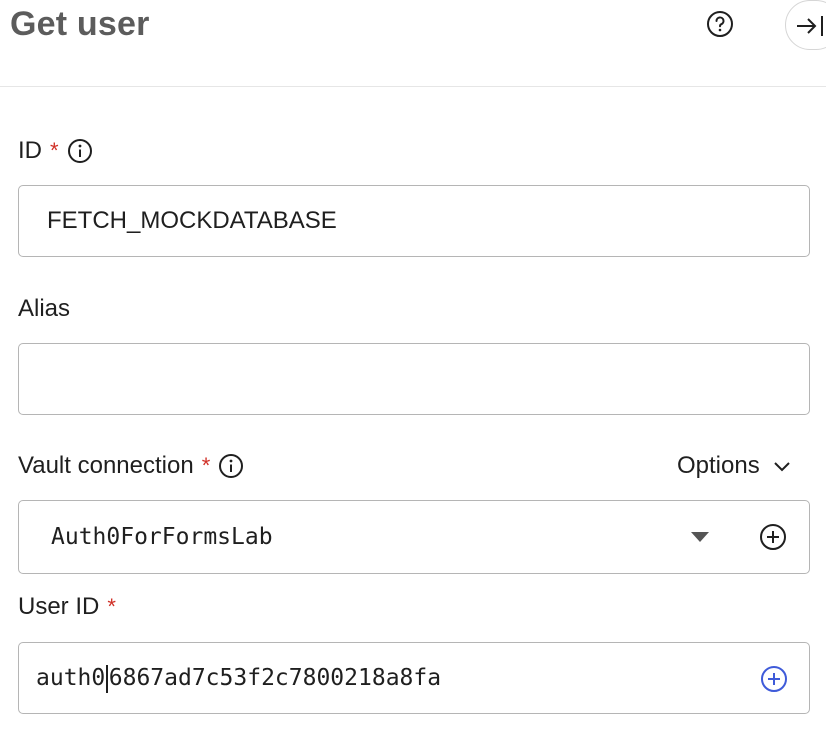  Describe the element at coordinates (700, 537) in the screenshot. I see `dropdown-caret-icon` at that location.